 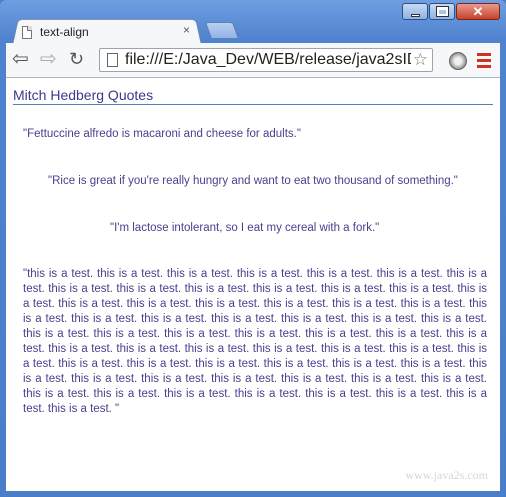 I want to click on maximize-icon, so click(x=442, y=11).